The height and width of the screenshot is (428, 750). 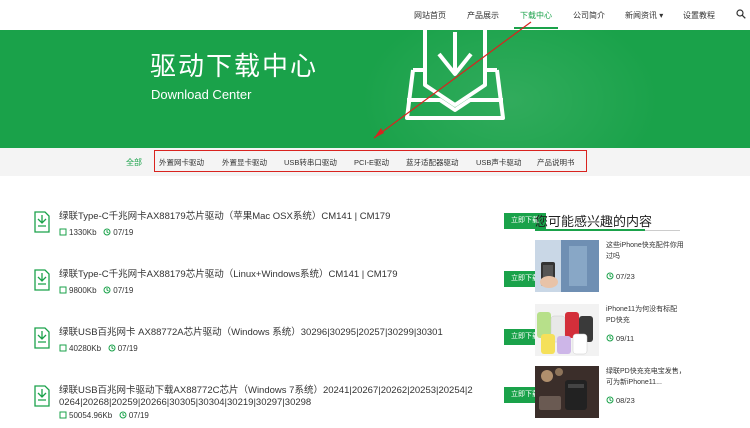 What do you see at coordinates (371, 162) in the screenshot?
I see `category-pcie: PCI-E驱动` at bounding box center [371, 162].